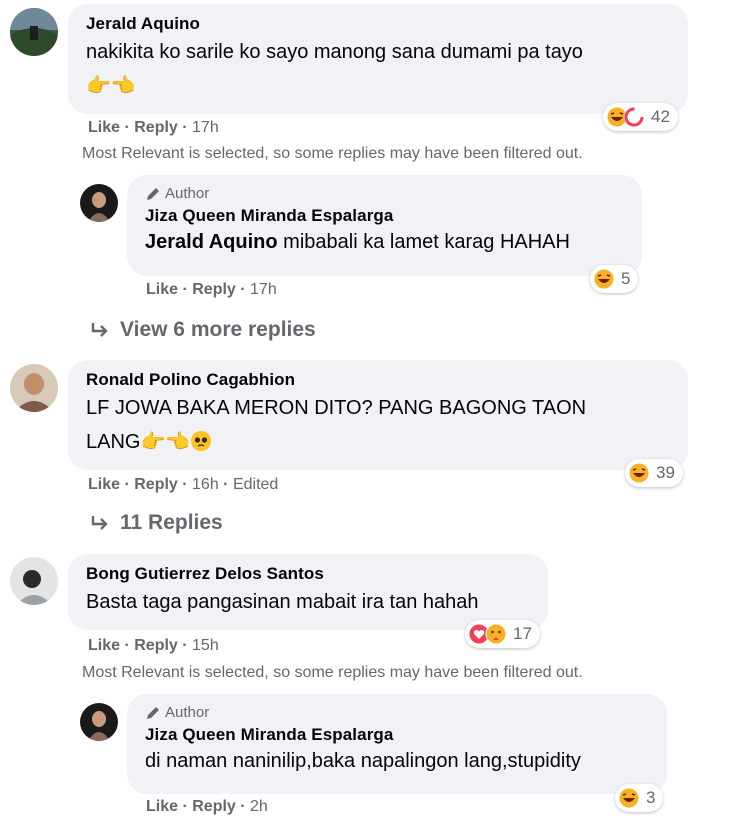  Describe the element at coordinates (203, 330) in the screenshot. I see `view-more-replies-link: View 6 more replies` at that location.